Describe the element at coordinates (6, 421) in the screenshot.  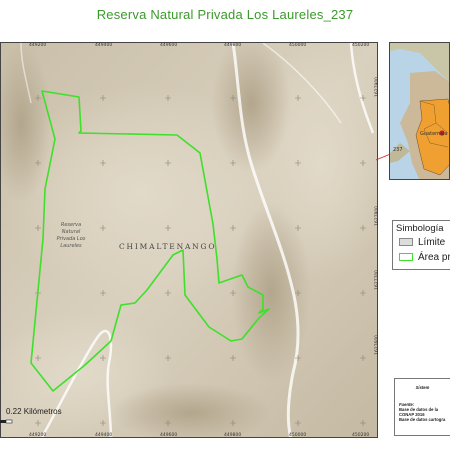
I see `scale-bar` at that location.